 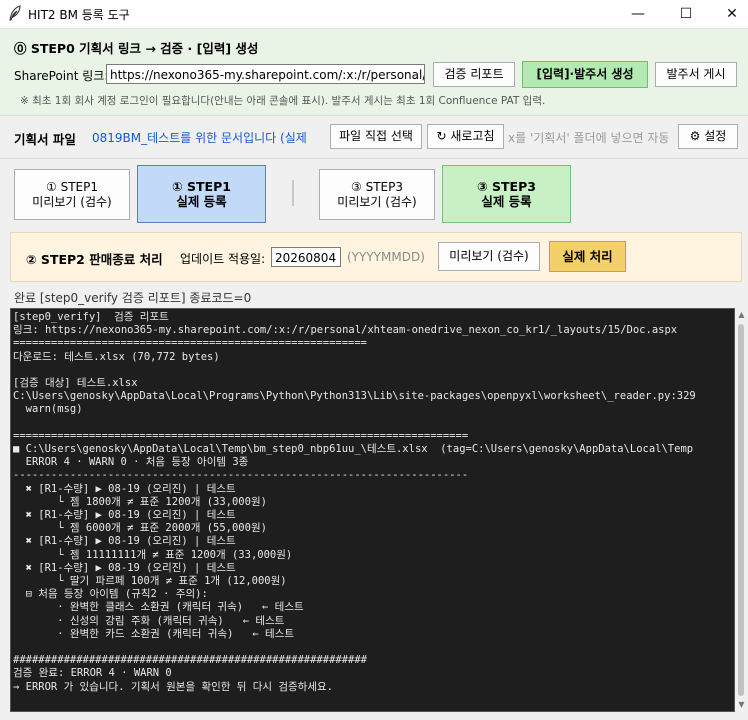 I want to click on close-button: ✕, so click(x=729, y=14).